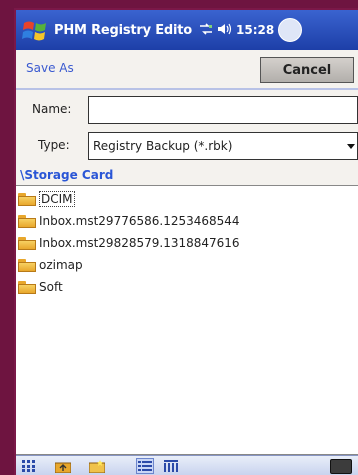  I want to click on list-item: DCIM, so click(46, 199).